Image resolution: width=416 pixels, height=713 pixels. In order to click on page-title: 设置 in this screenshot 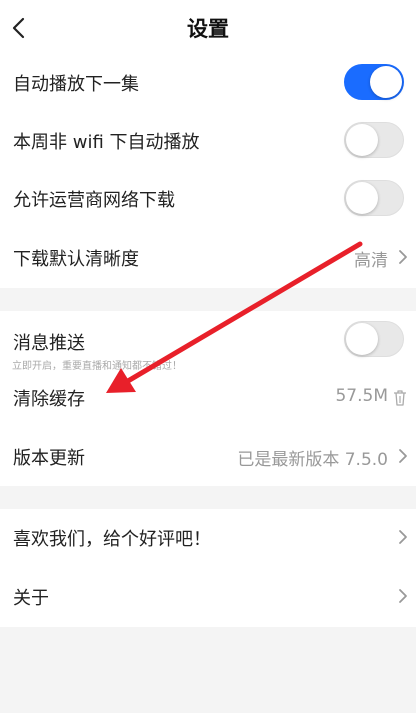, I will do `click(208, 29)`.